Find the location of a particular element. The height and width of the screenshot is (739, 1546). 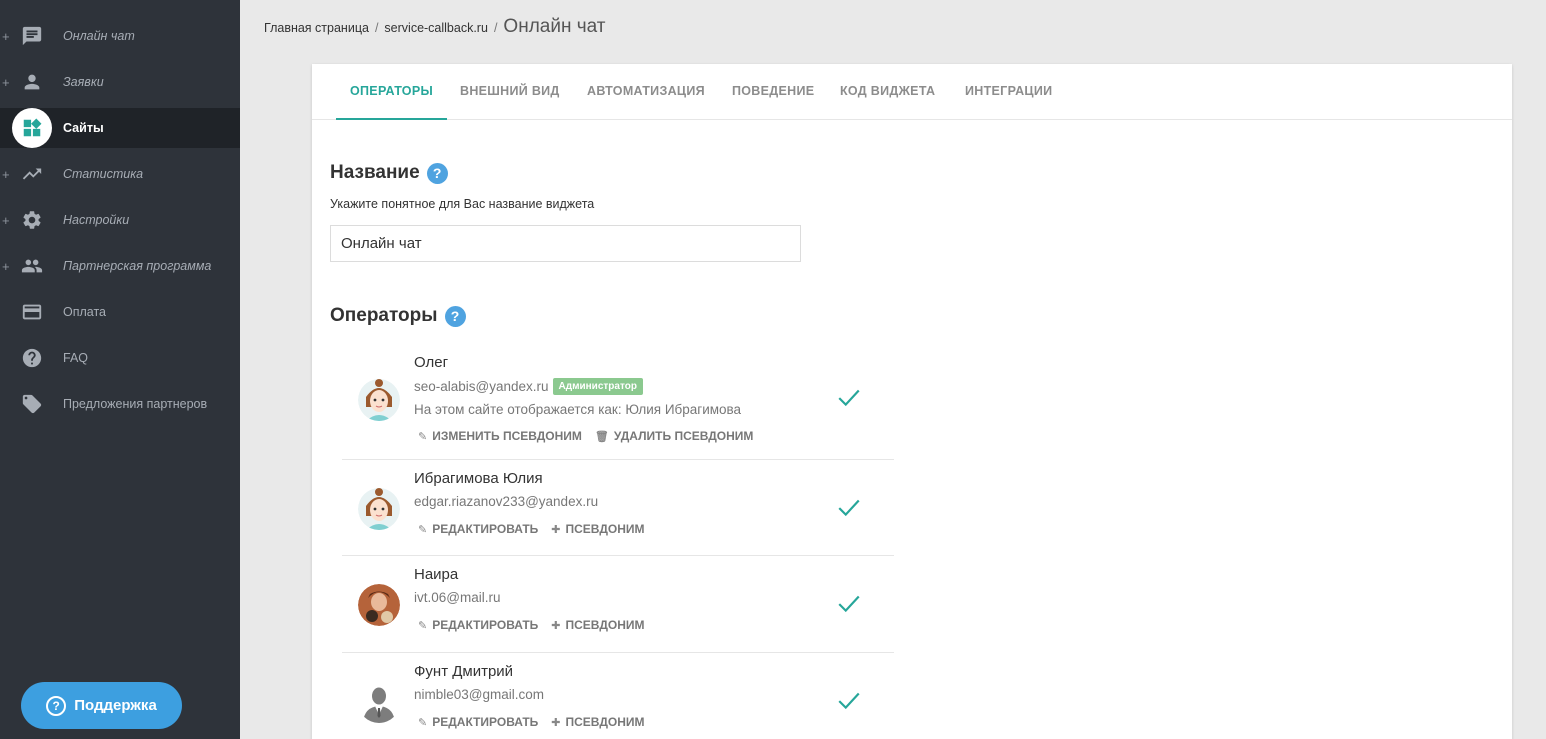

delete-alias-button: 🗑 УДАЛИТЬ ПСЕВДОНИМ is located at coordinates (674, 436).